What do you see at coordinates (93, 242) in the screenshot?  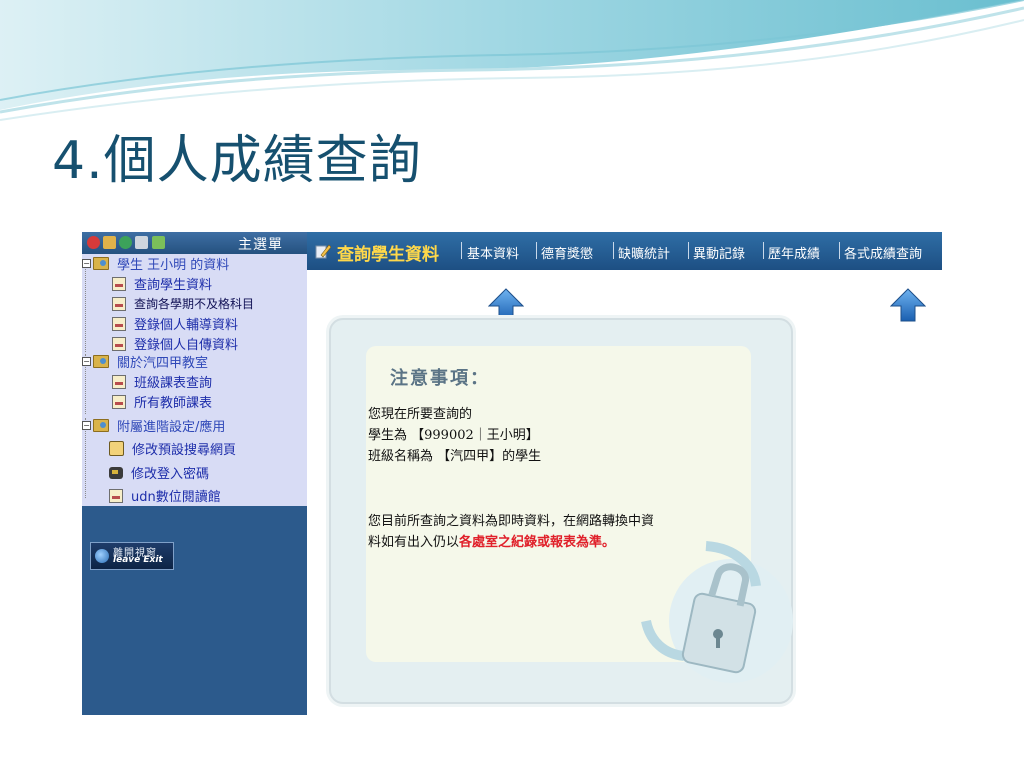 I see `close-icon` at bounding box center [93, 242].